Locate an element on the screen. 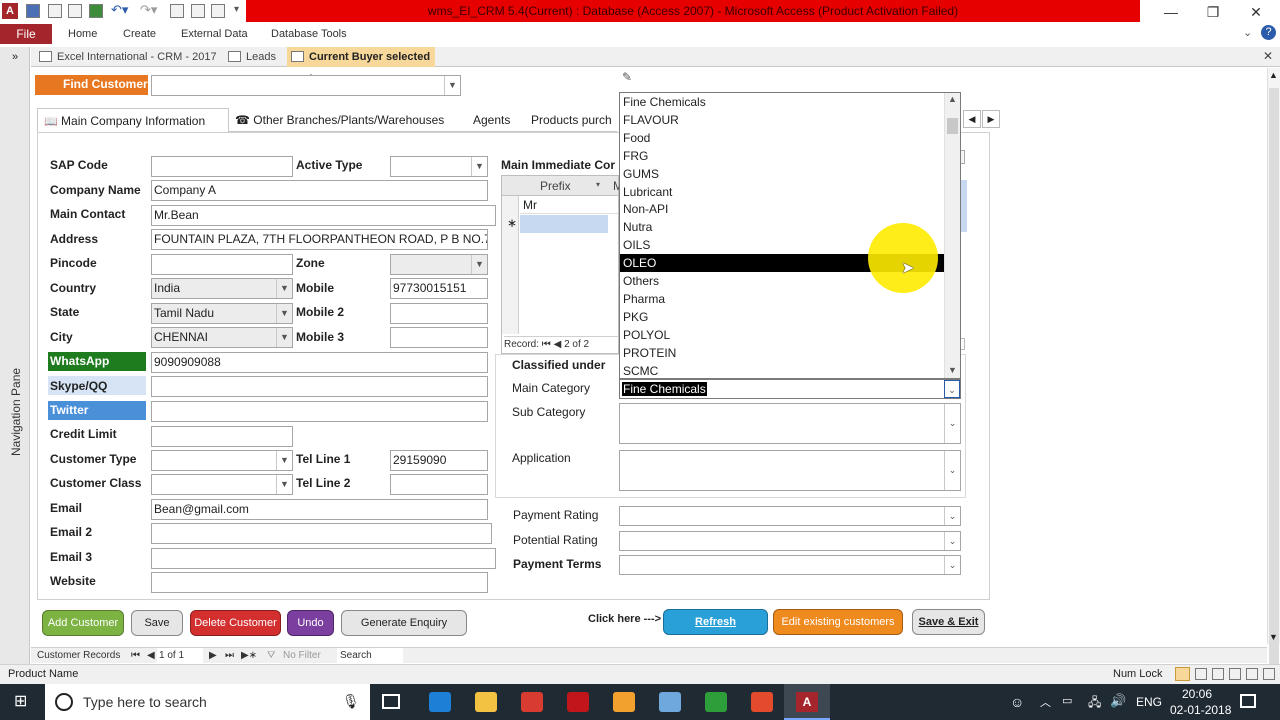  save-exit-button: Save & Exit is located at coordinates (948, 622).